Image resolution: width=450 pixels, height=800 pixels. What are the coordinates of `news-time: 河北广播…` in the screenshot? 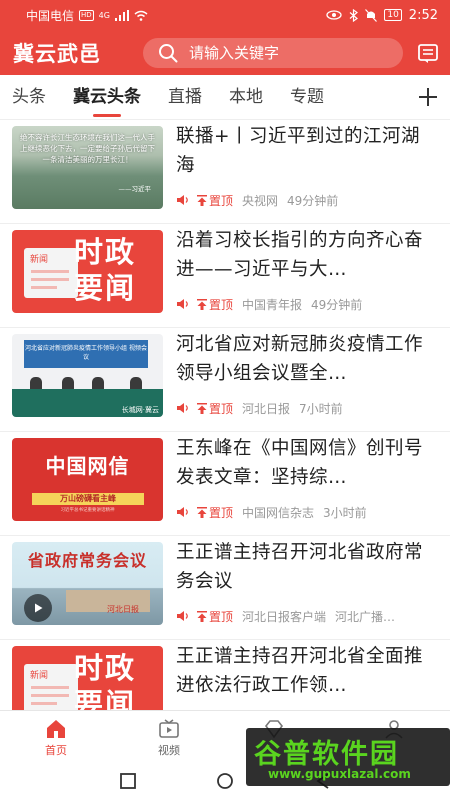 It's located at (365, 616).